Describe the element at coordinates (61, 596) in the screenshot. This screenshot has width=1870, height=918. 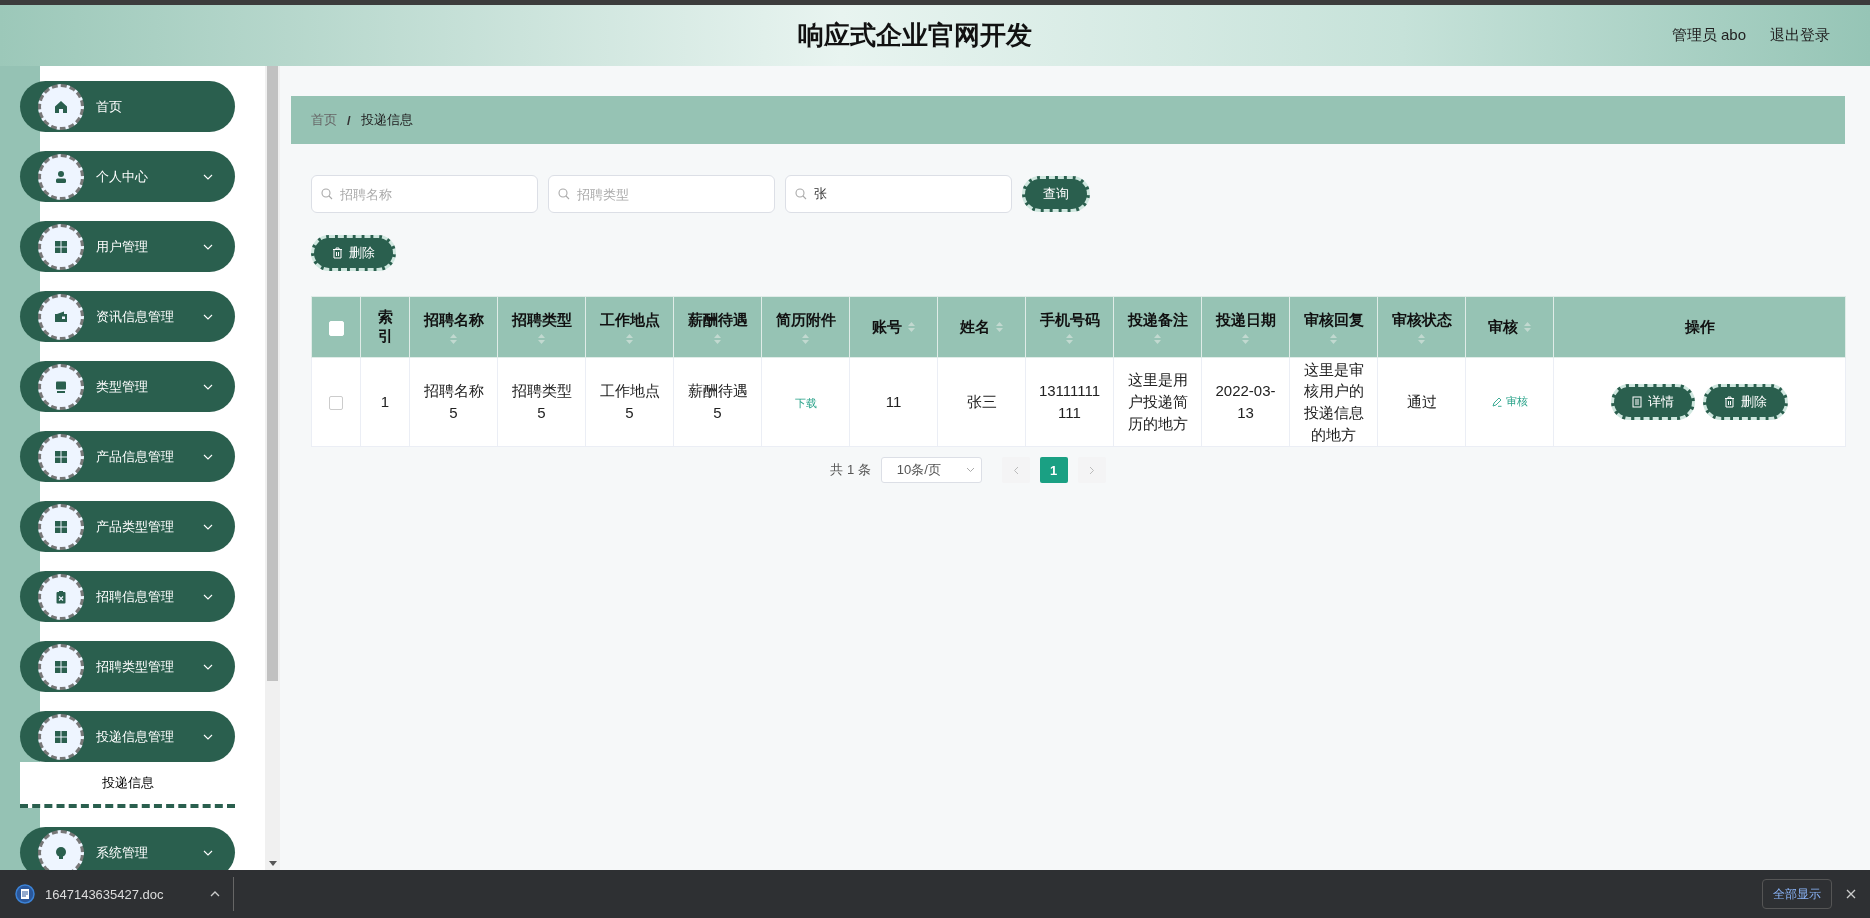
I see `clipboard-icon` at that location.